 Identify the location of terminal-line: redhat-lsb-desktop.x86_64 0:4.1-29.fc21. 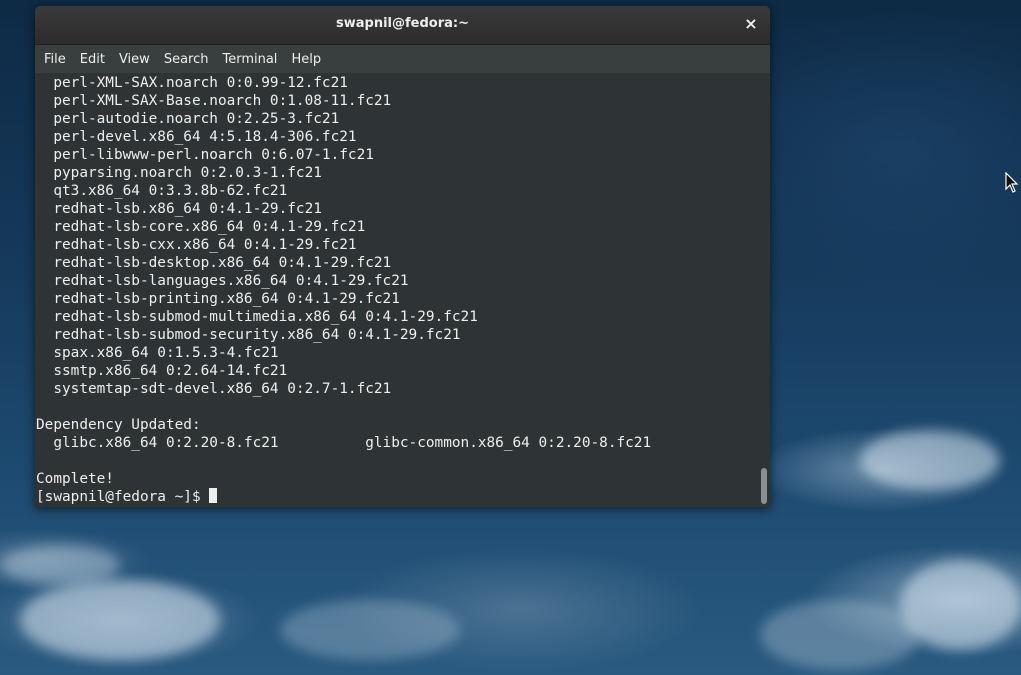
(214, 263).